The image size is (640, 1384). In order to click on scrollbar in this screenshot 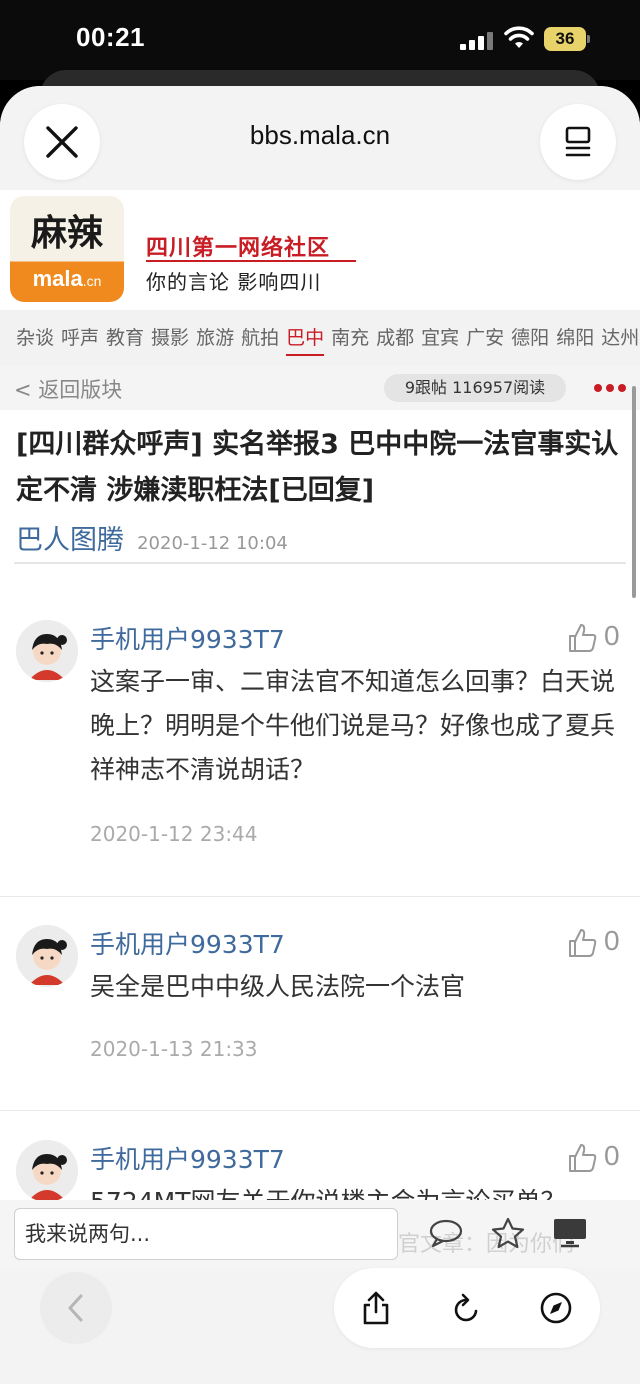, I will do `click(634, 492)`.